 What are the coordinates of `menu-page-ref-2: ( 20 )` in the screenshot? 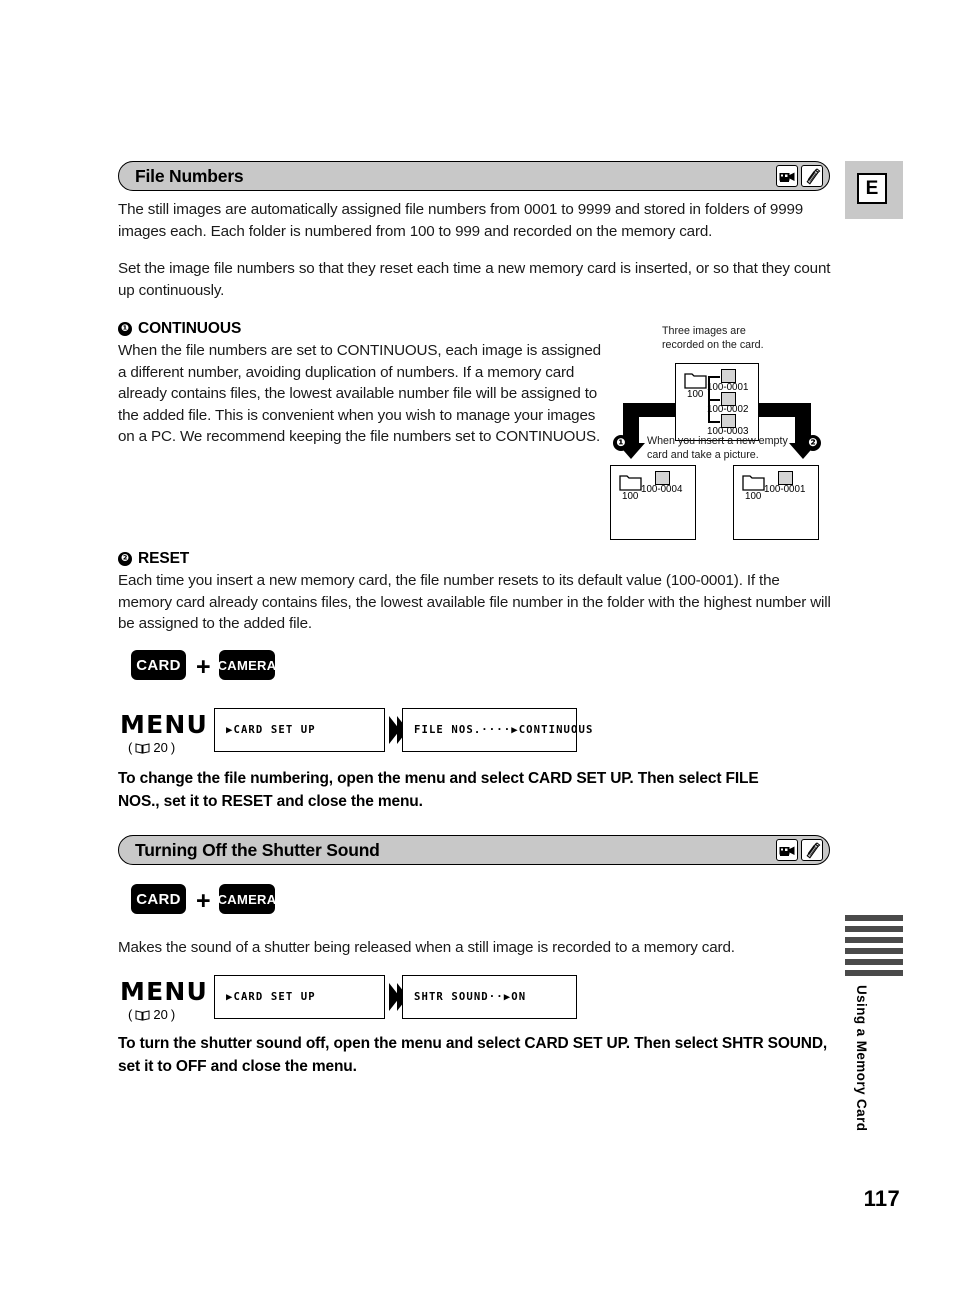 It's located at (151, 1014).